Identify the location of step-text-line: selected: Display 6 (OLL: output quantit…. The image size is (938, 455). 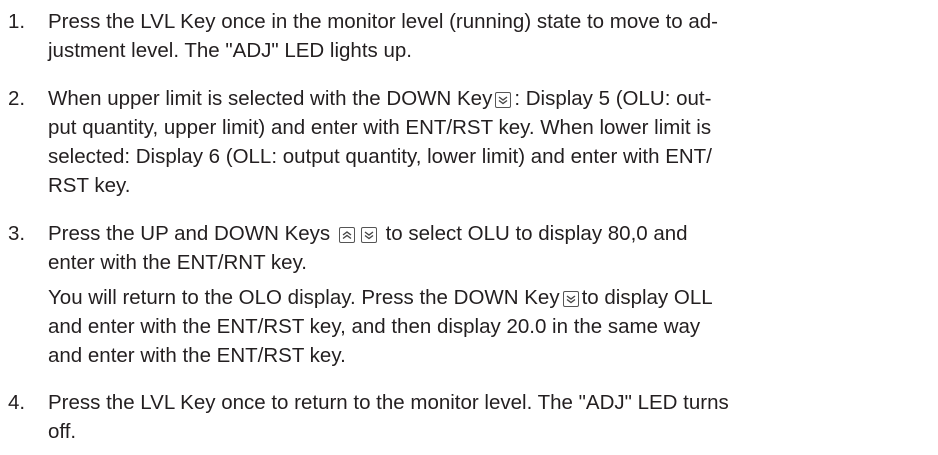
(380, 156).